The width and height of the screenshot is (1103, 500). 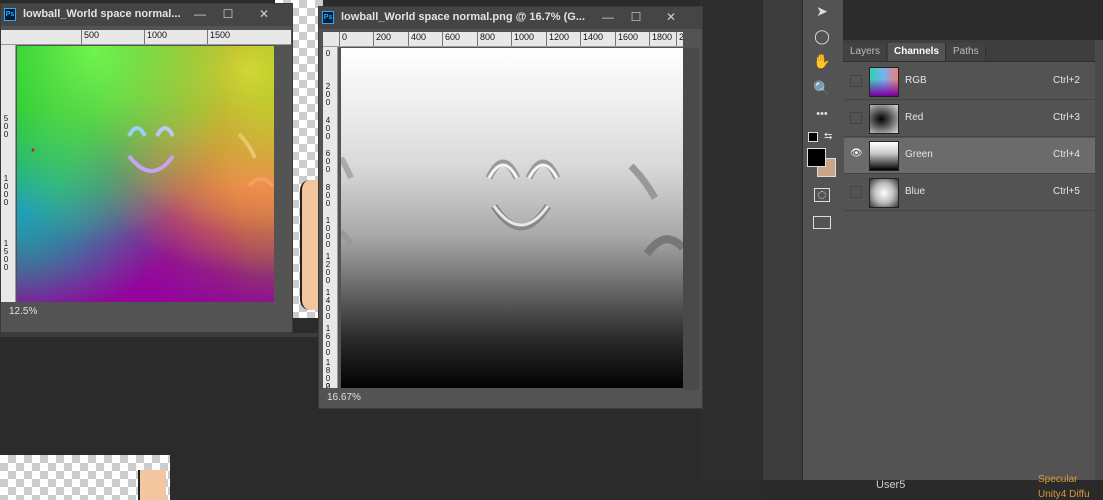 I want to click on channel-row-green: 👁 Green Ctrl+4, so click(x=970, y=156).